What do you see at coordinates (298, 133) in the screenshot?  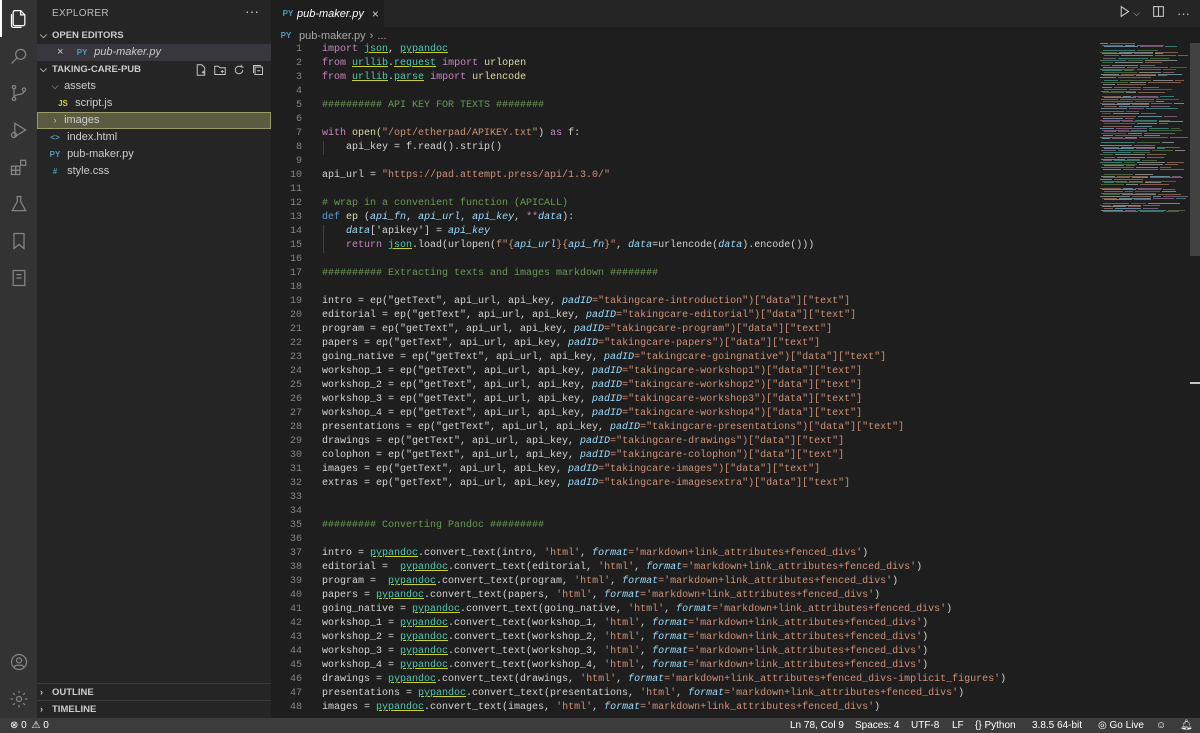 I see `line-number: 7` at bounding box center [298, 133].